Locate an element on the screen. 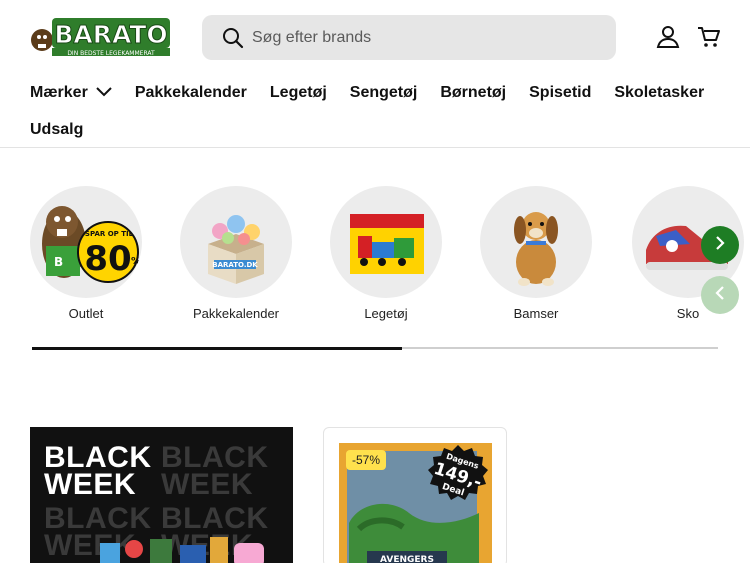  category-label: Pakkekalender is located at coordinates (236, 313).